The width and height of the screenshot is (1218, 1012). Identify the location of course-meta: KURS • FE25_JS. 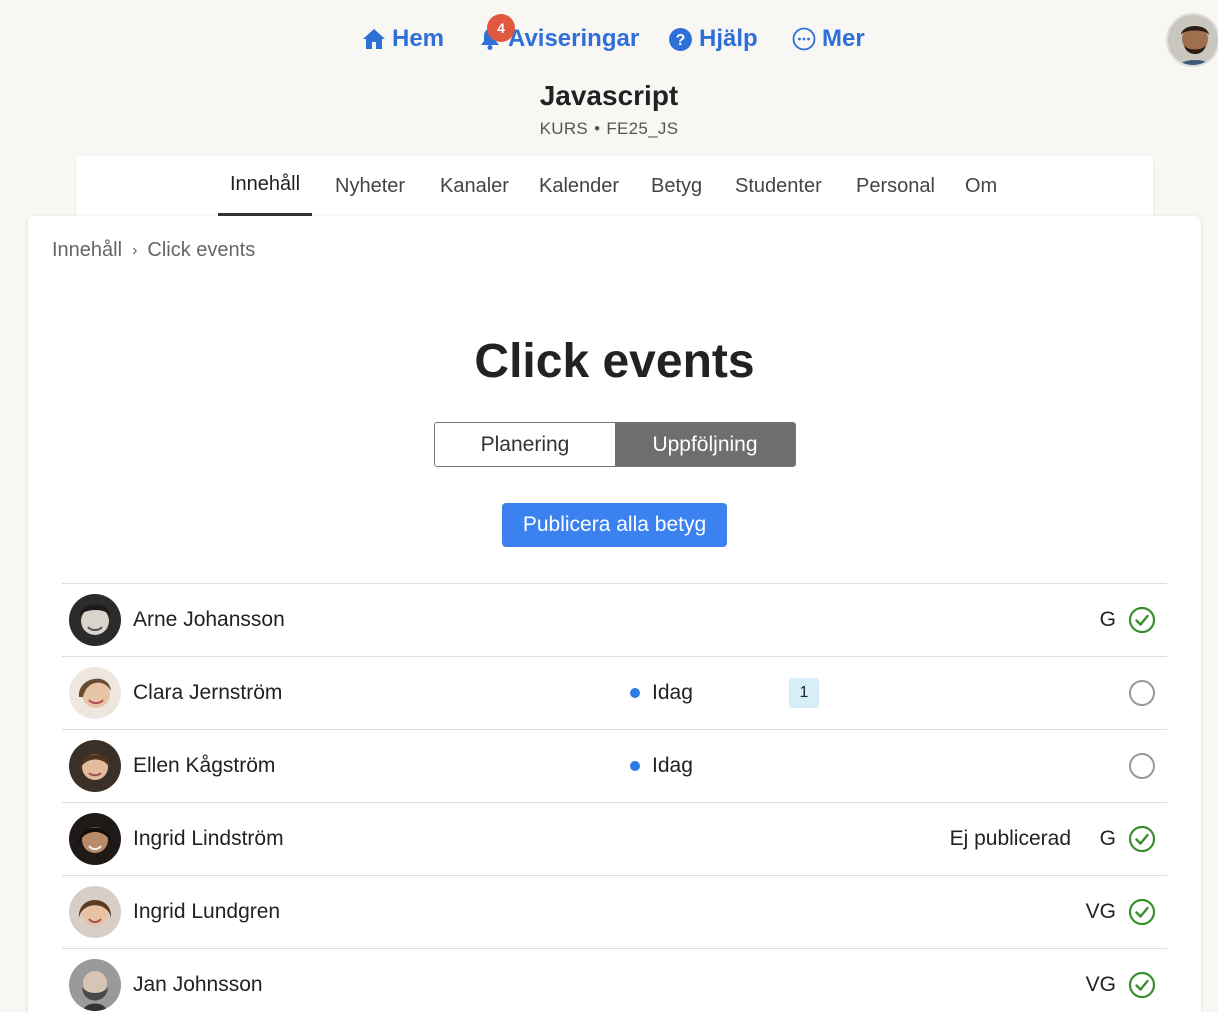
(609, 128).